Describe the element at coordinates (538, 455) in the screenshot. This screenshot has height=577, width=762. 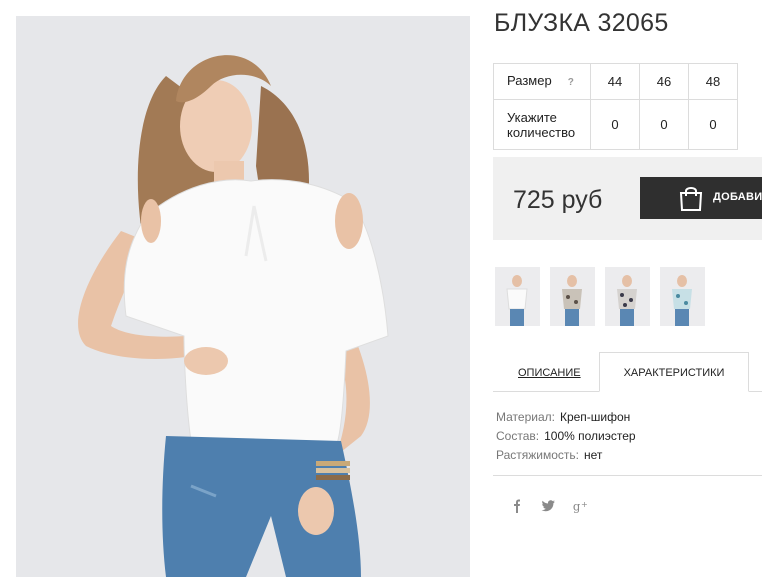
I see `spec-key: Растяжимость:` at that location.